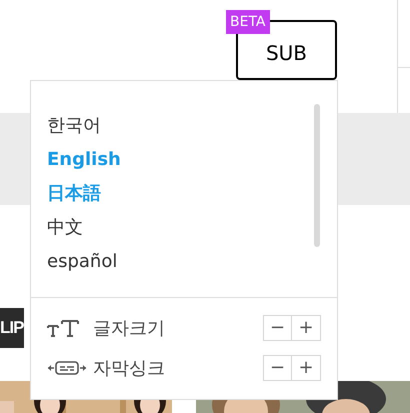  What do you see at coordinates (82, 262) in the screenshot?
I see `language-option: español` at bounding box center [82, 262].